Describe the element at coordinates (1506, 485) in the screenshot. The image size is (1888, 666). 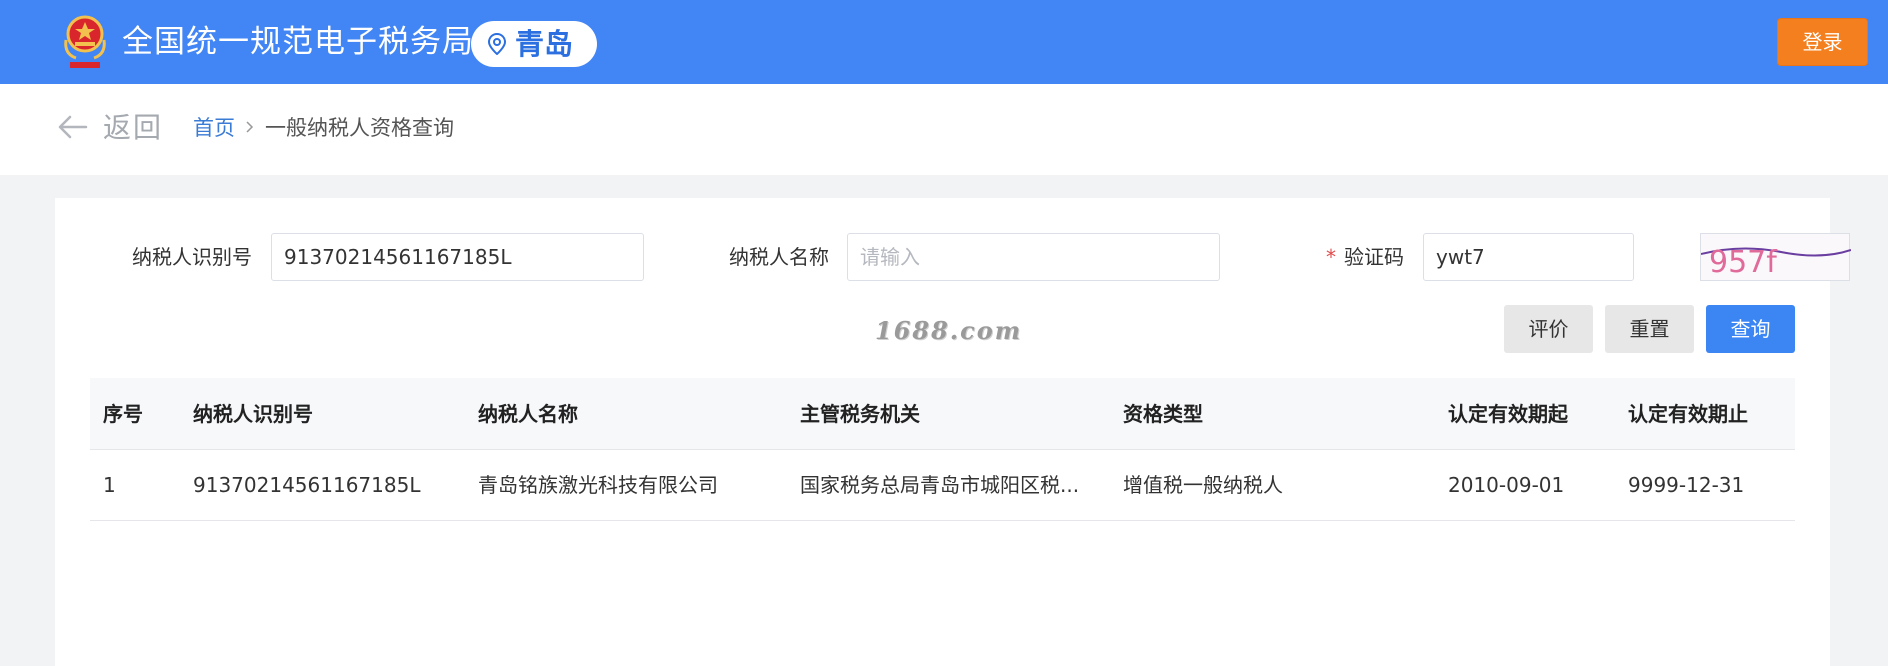
I see `table-cell: 2010-09-01` at that location.